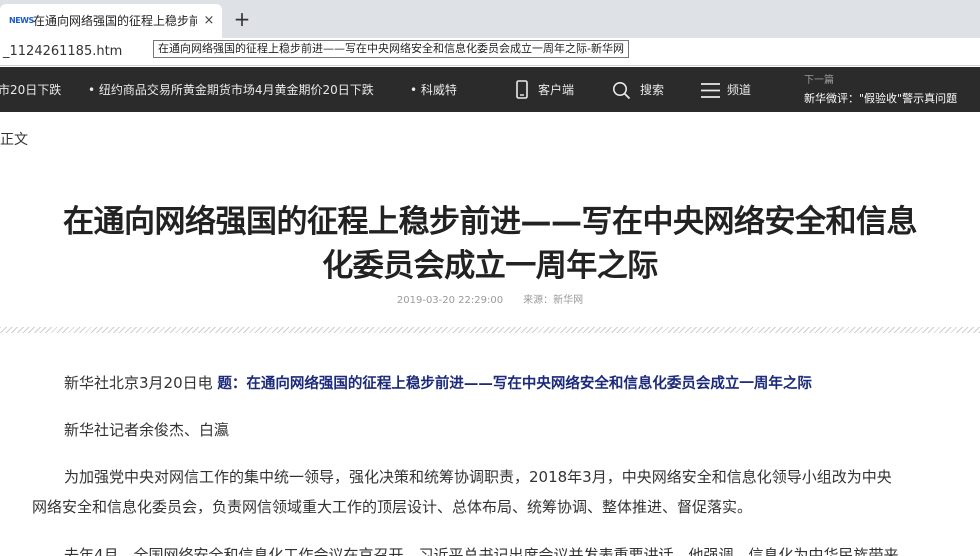  What do you see at coordinates (739, 90) in the screenshot?
I see `channel-label: 频道` at bounding box center [739, 90].